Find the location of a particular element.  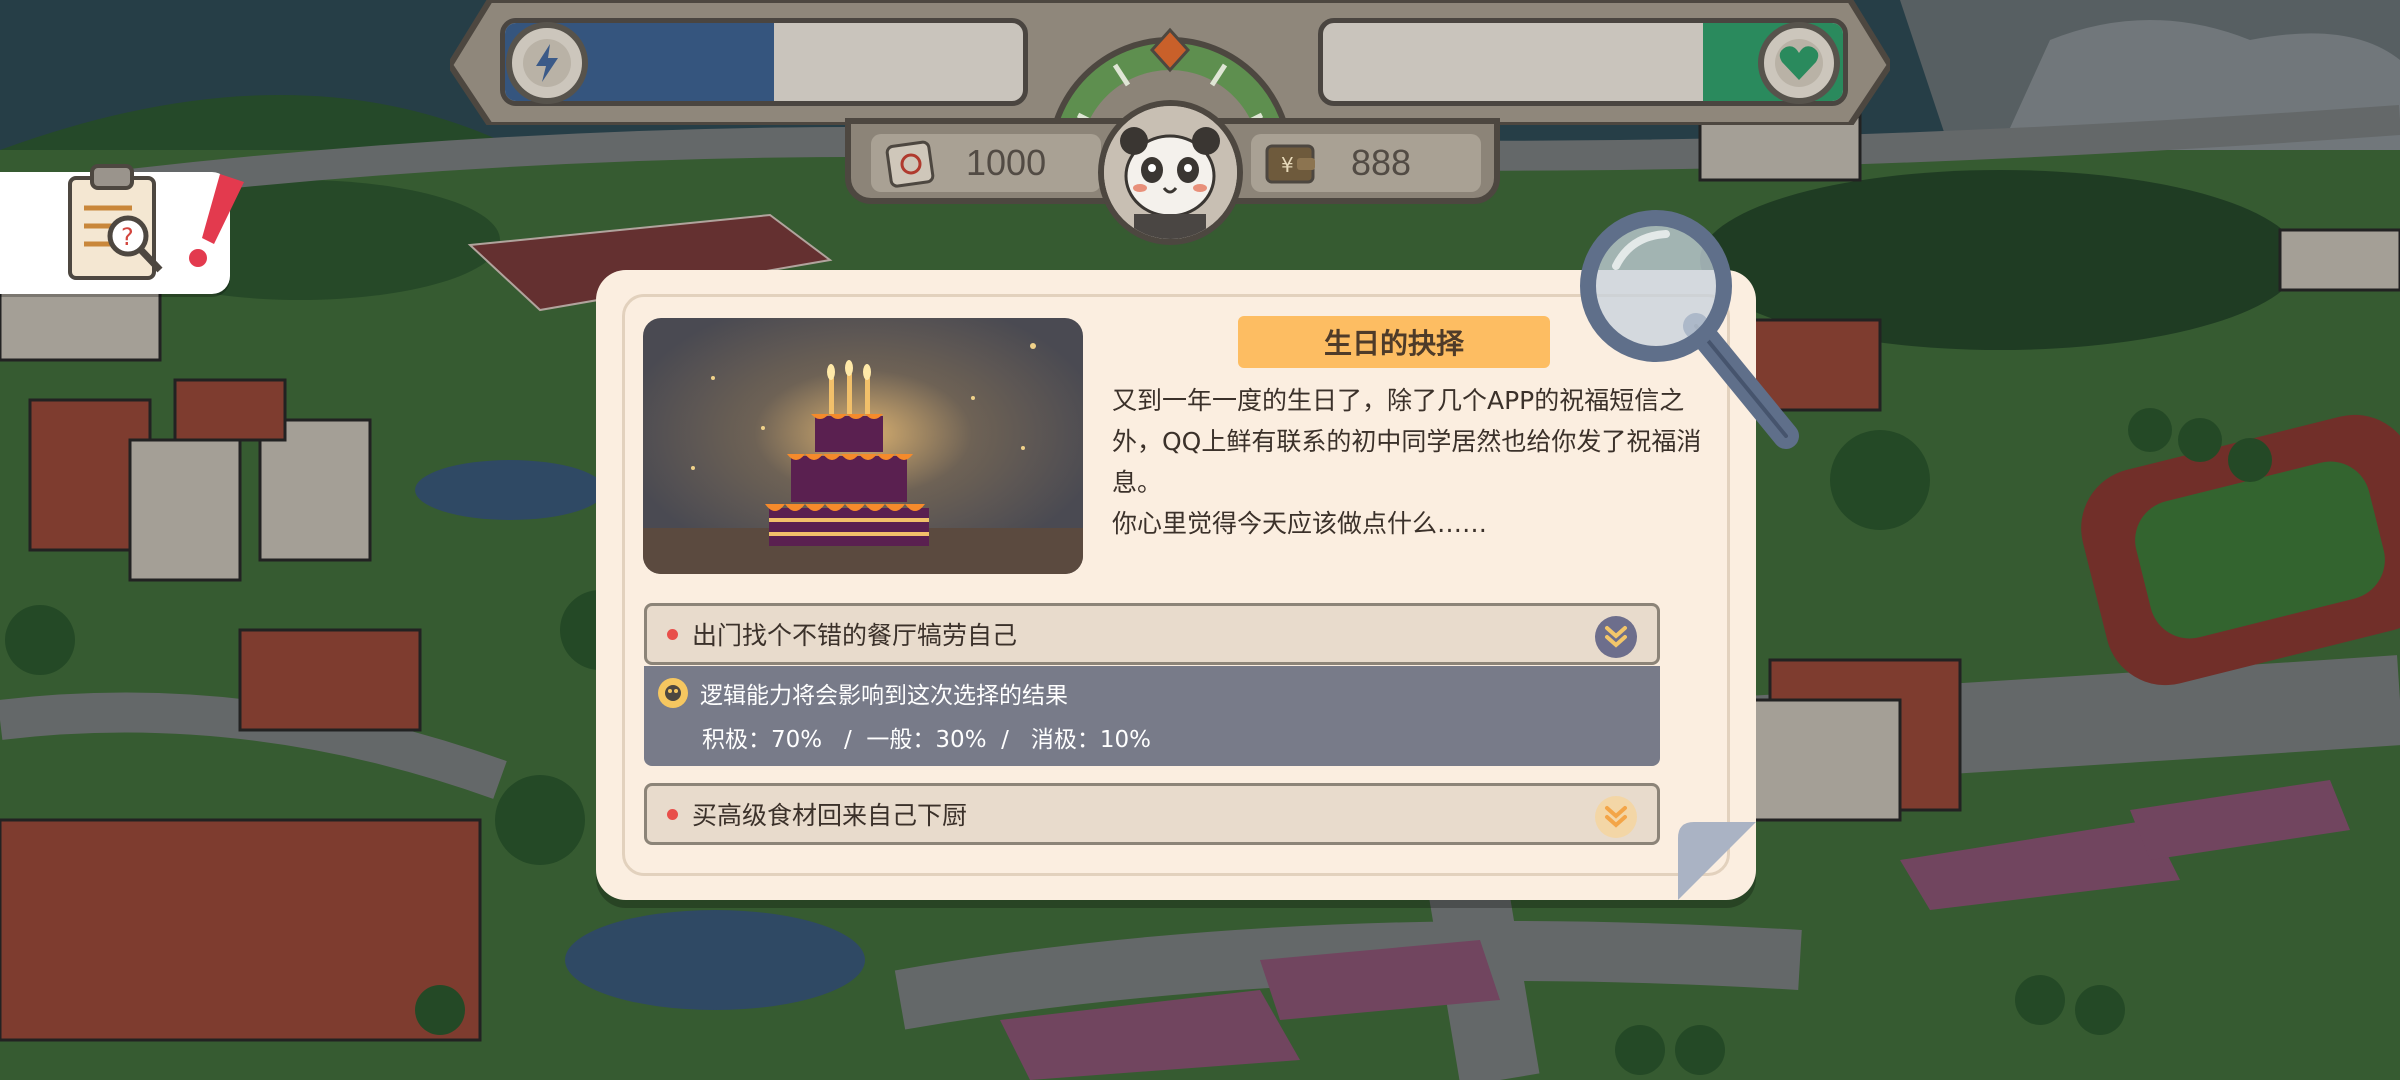

choice-1-hint: 逻辑能力将会影响到这次选择的结果 is located at coordinates (884, 696).